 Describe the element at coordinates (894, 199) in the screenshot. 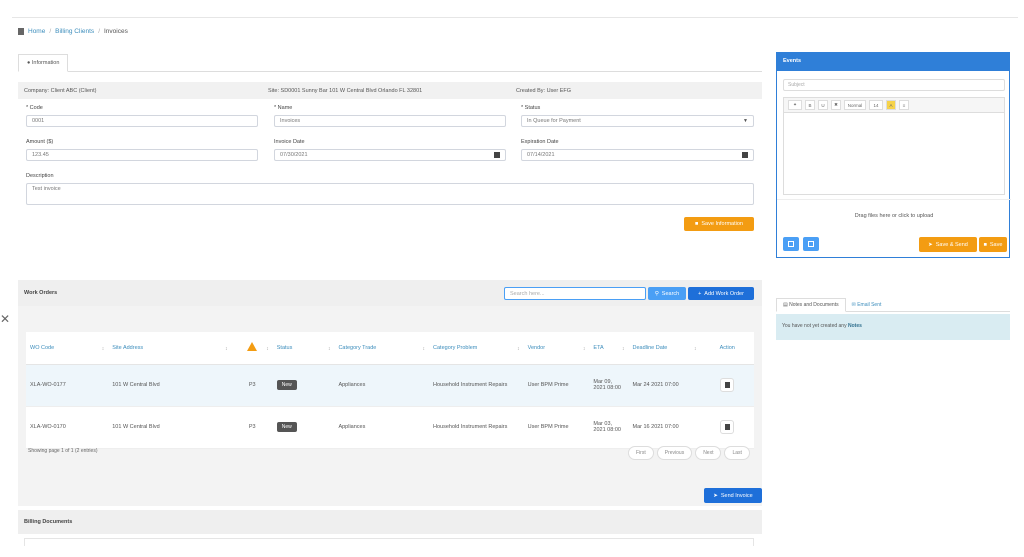

I see `divider` at that location.